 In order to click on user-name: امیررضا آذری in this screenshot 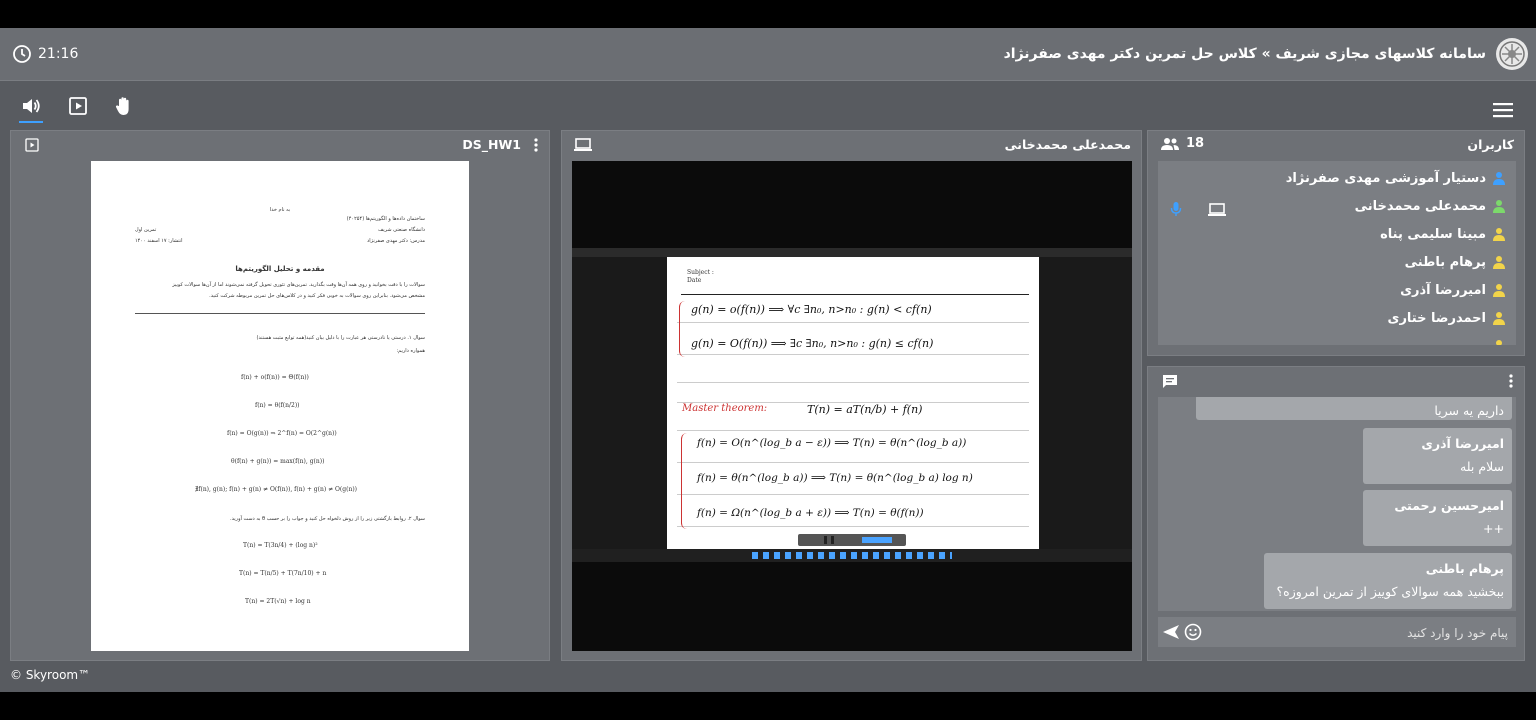, I will do `click(1443, 290)`.